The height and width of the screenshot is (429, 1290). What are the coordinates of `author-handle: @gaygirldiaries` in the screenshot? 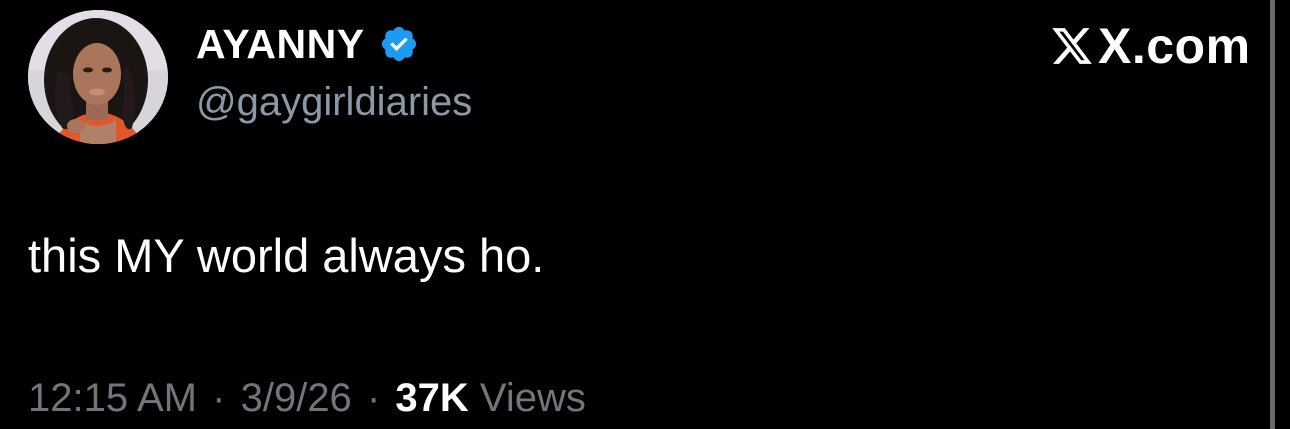 It's located at (334, 102).